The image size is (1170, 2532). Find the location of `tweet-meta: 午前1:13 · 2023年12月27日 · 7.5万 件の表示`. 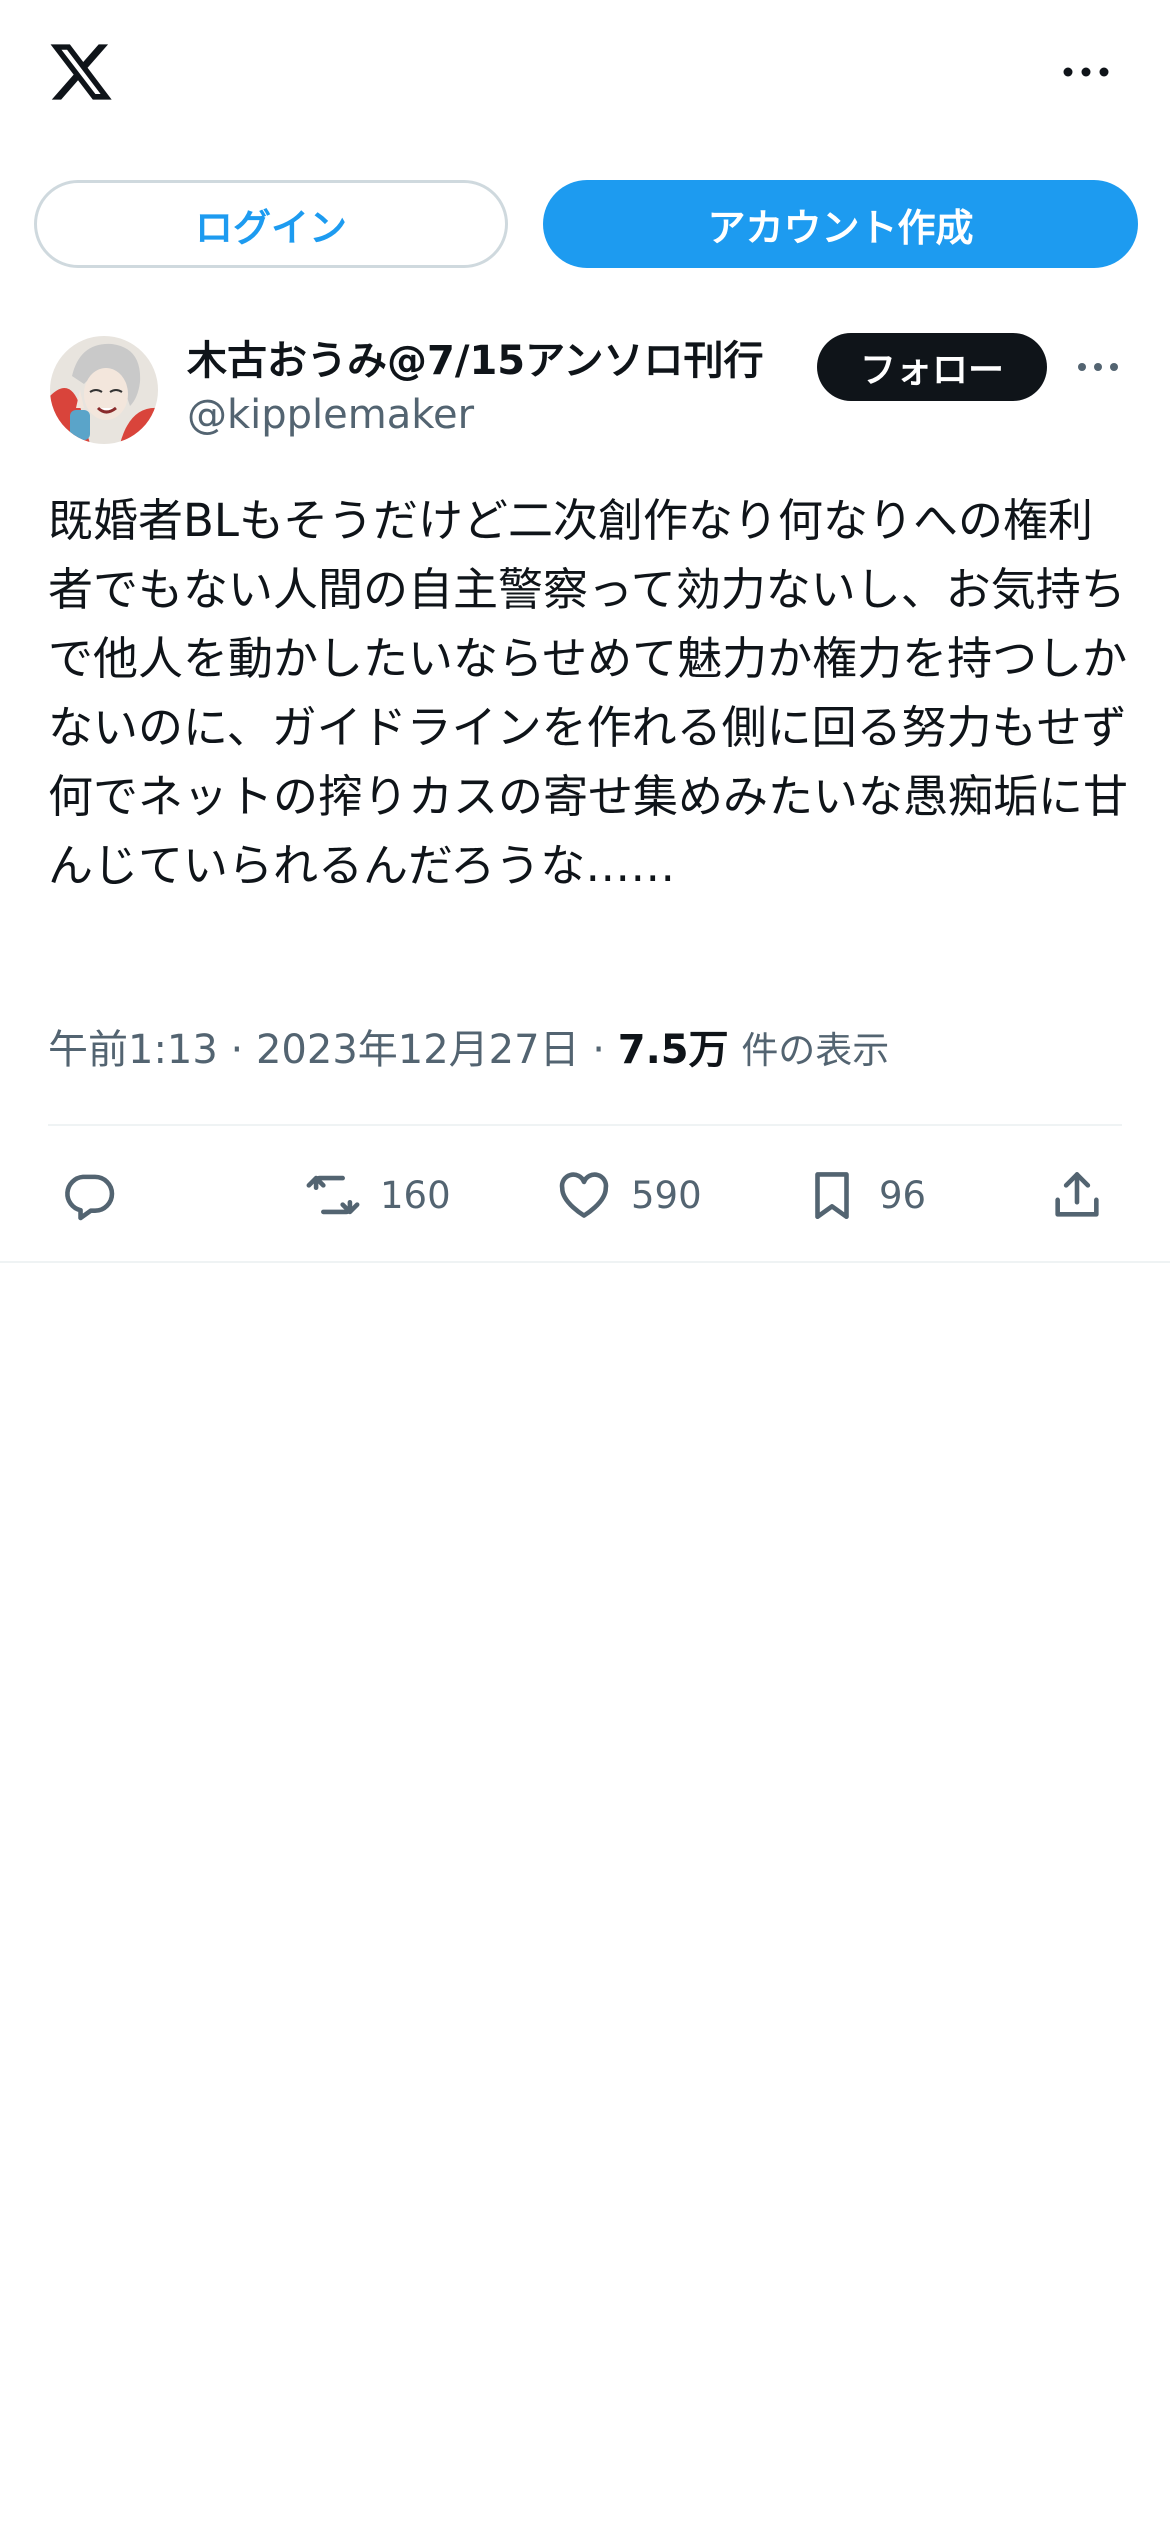

tweet-meta: 午前1:13 · 2023年12月27日 · 7.5万 件の表示 is located at coordinates (468, 1046).